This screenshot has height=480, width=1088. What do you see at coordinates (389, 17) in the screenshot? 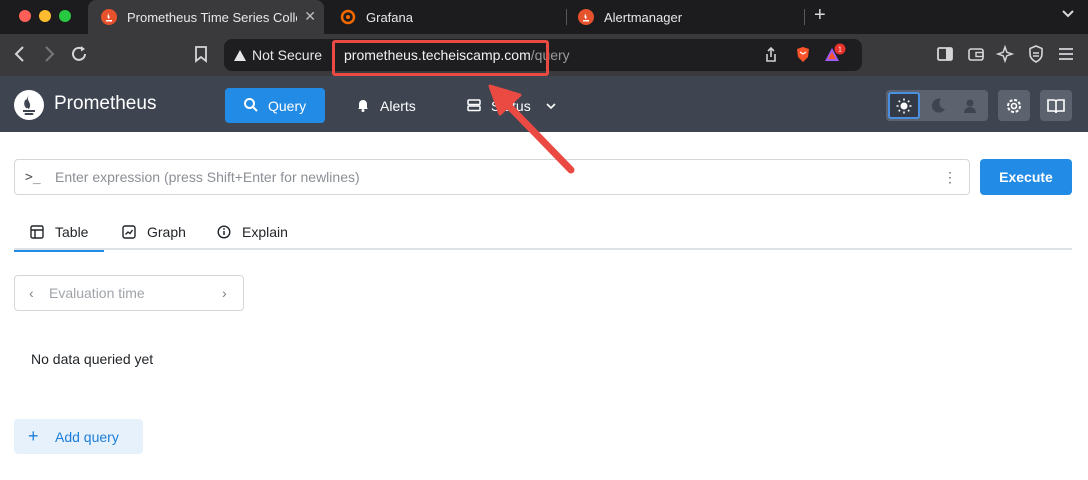
I see `tab-title: Grafana` at bounding box center [389, 17].